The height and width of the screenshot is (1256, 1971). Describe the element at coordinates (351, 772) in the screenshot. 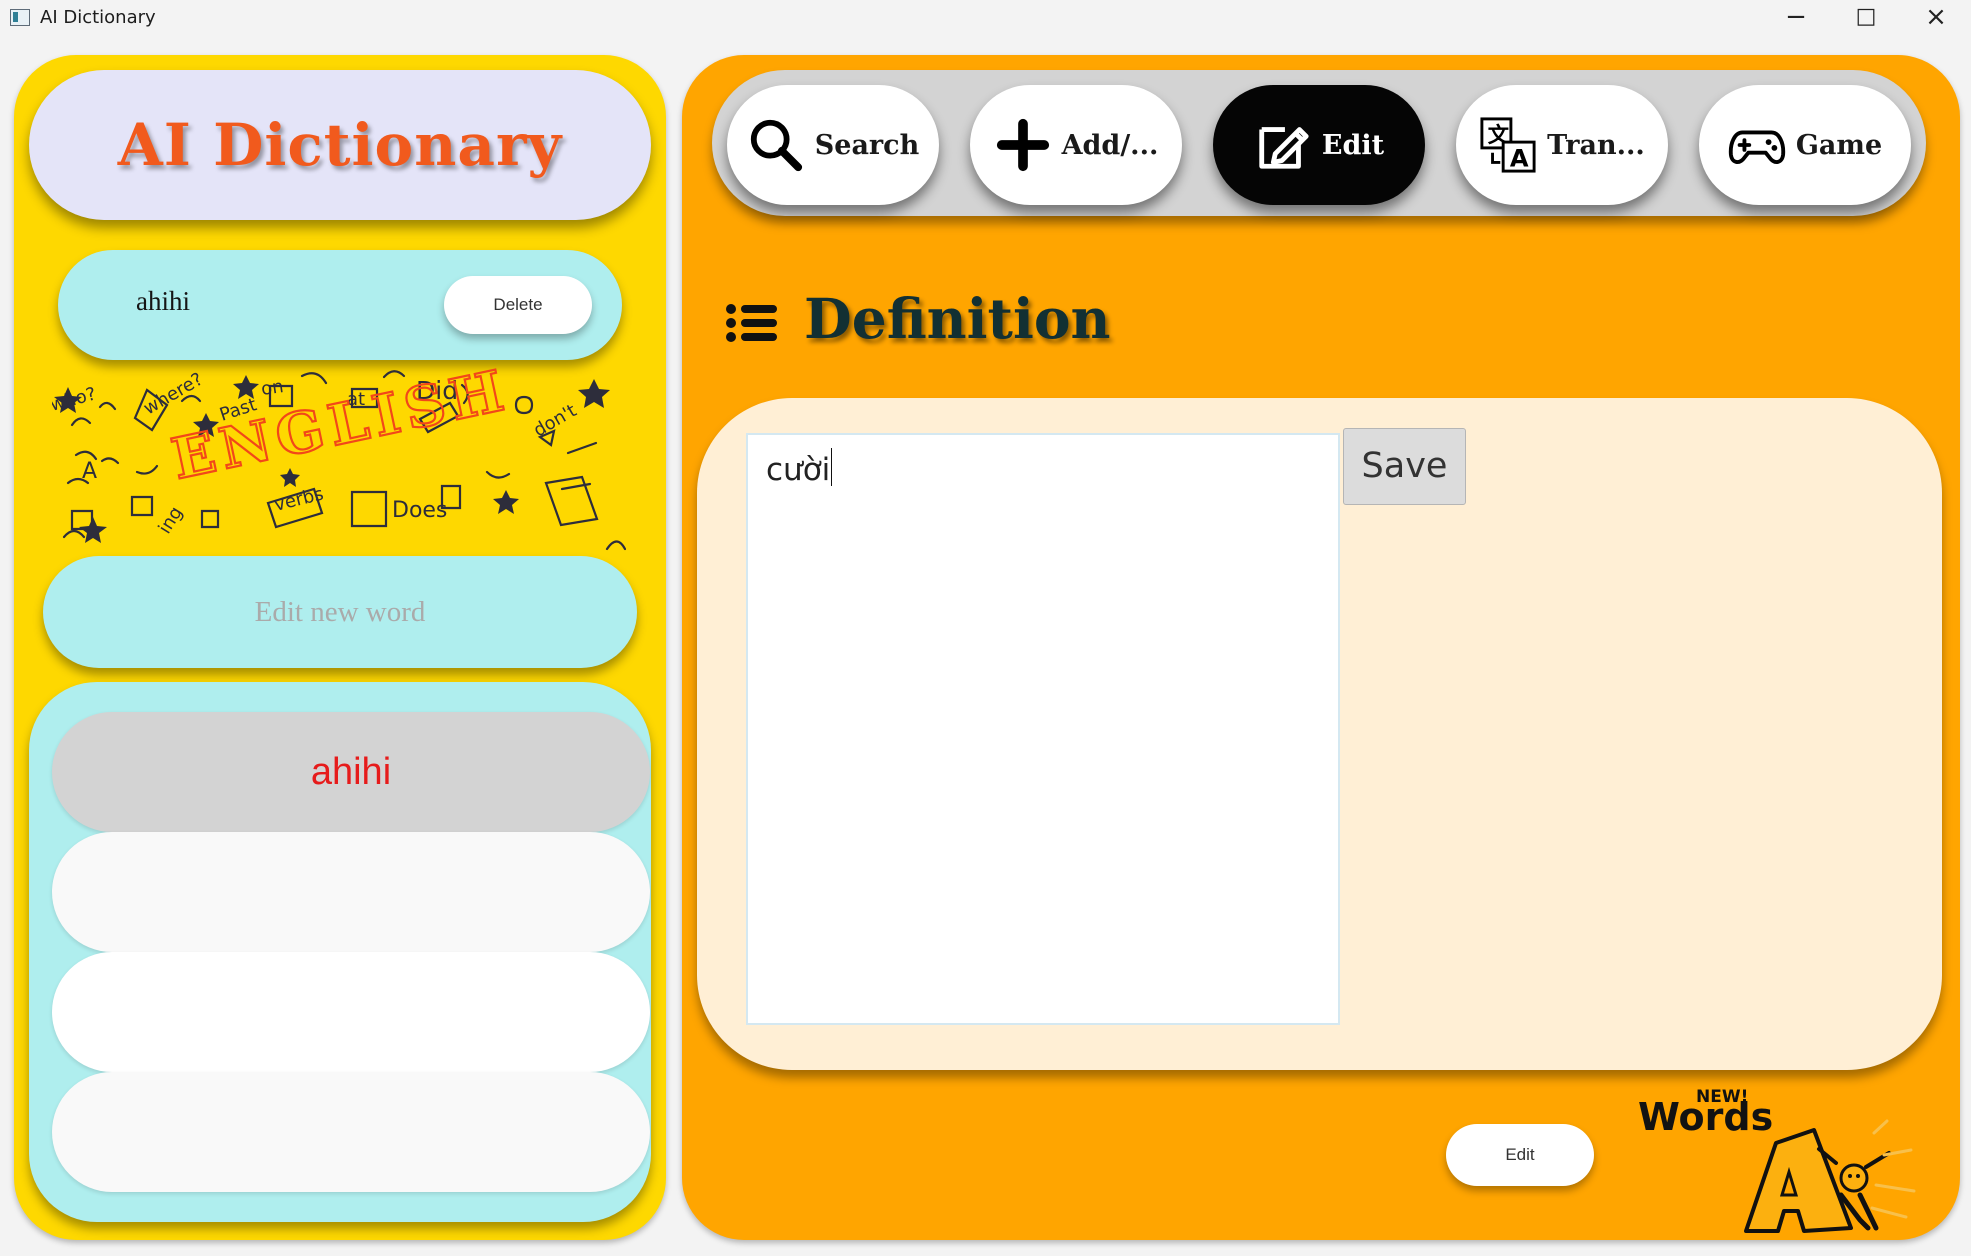

I see `result-item: ahihi` at that location.